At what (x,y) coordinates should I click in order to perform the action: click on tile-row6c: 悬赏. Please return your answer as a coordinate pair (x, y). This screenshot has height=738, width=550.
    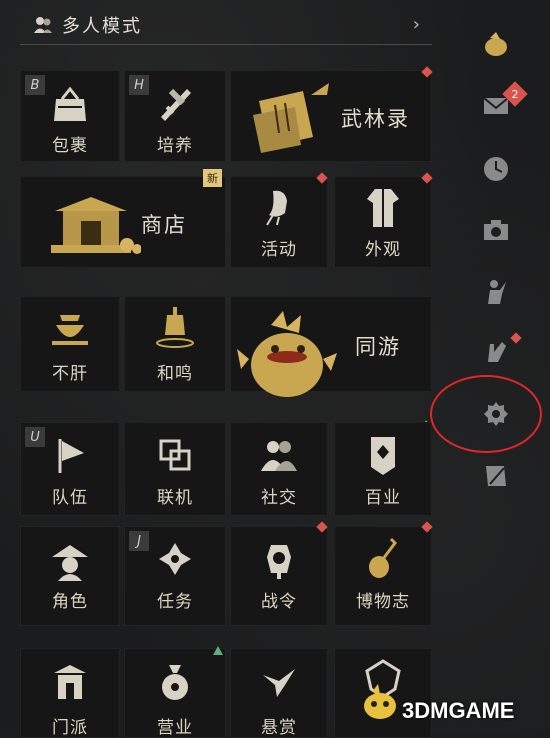
    Looking at the image, I should click on (279, 693).